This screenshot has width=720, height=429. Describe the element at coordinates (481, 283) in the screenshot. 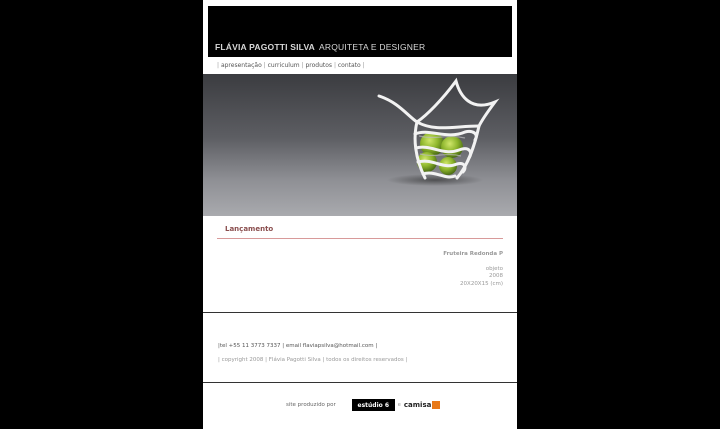

I see `product-dimensions: 20X20X15 (cm)` at that location.